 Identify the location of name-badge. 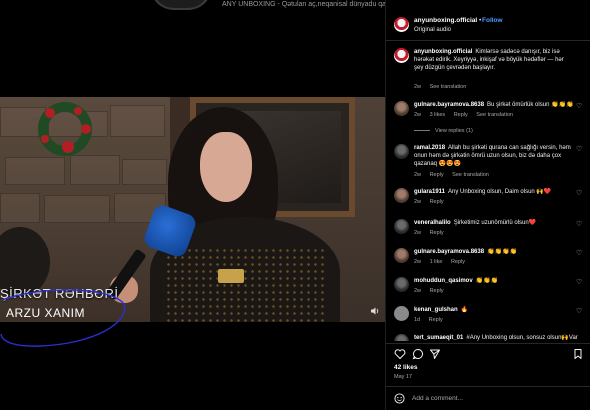
(231, 276).